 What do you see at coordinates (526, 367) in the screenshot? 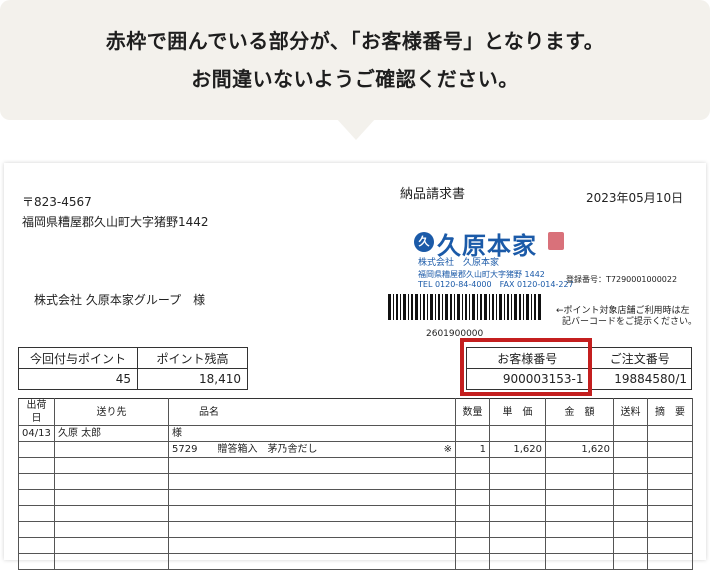
I see `customer-number-highlight` at bounding box center [526, 367].